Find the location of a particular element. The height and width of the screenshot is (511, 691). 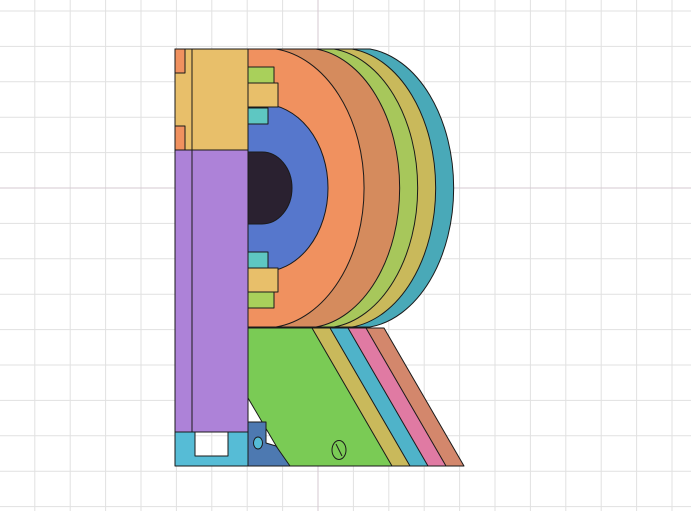

top-block-pin-lower is located at coordinates (180, 138).